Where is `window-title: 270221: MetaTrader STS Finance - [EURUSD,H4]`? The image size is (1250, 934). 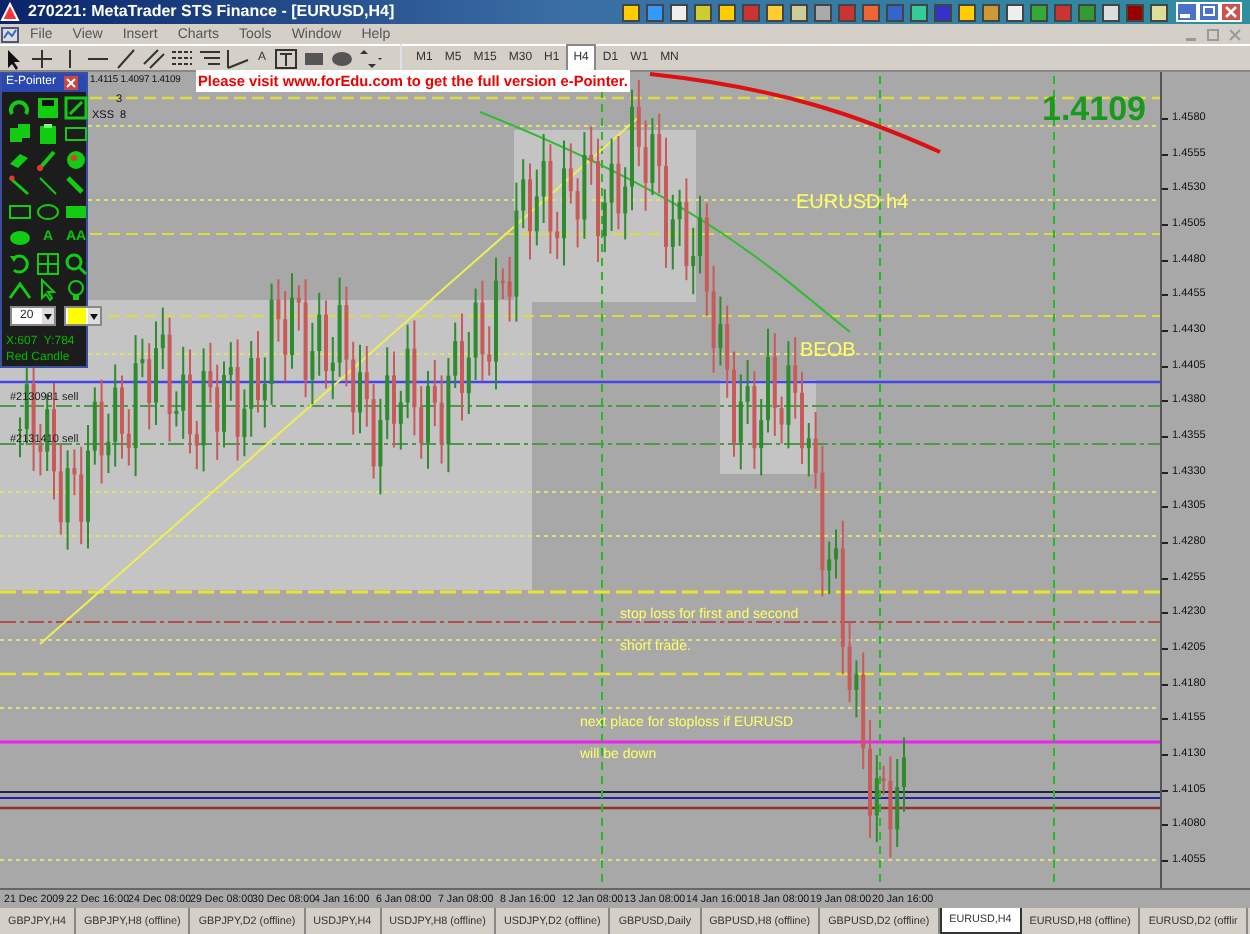
window-title: 270221: MetaTrader STS Finance - [EURUSD,H4] is located at coordinates (211, 12).